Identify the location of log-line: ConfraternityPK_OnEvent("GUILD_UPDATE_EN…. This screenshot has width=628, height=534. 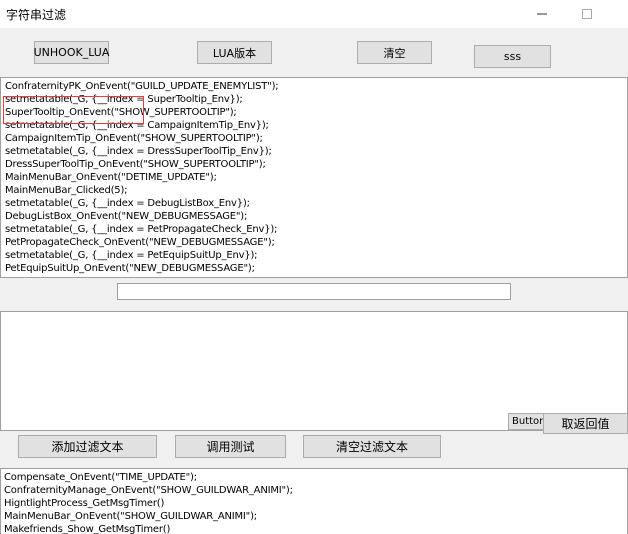
(142, 86).